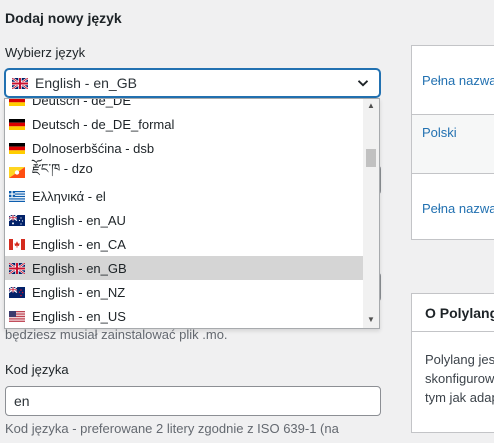  I want to click on canada-flag-icon, so click(17, 244).